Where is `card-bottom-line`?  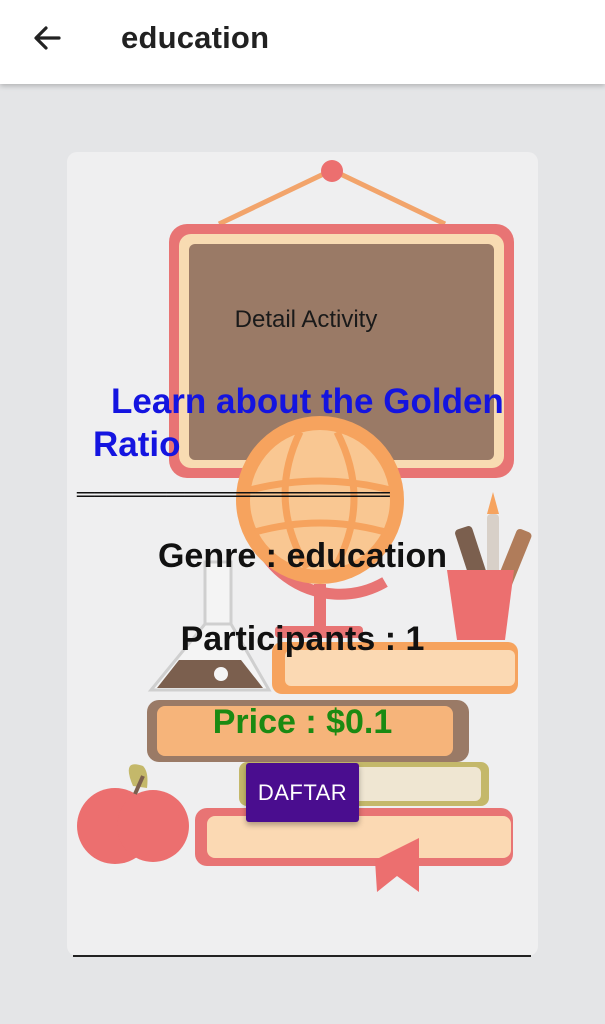 card-bottom-line is located at coordinates (302, 956).